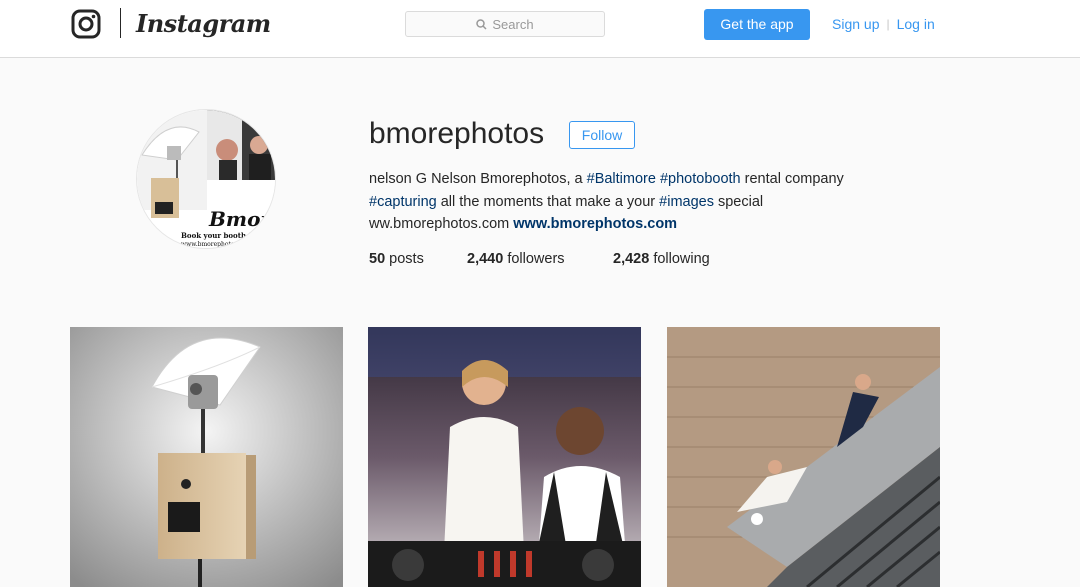 The height and width of the screenshot is (587, 1080). I want to click on website-link: www.bmorephotos.com, so click(595, 224).